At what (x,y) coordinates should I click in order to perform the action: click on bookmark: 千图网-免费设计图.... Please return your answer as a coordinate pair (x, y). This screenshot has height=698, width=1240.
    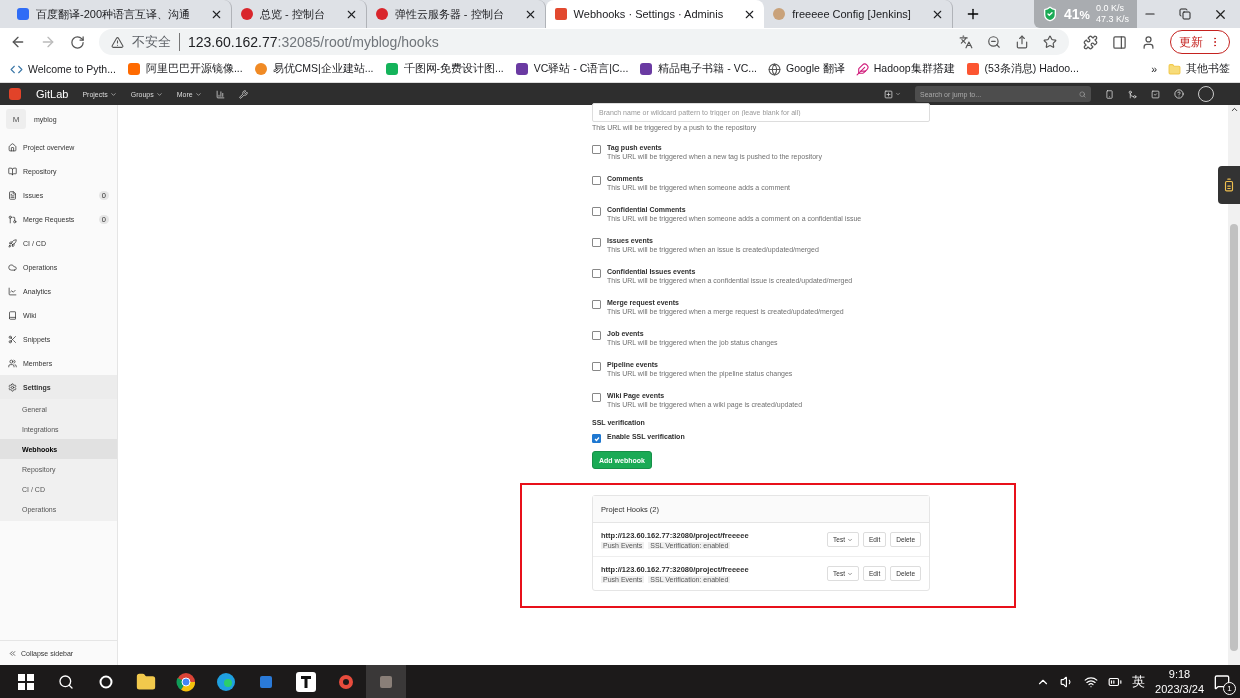
    Looking at the image, I should click on (453, 69).